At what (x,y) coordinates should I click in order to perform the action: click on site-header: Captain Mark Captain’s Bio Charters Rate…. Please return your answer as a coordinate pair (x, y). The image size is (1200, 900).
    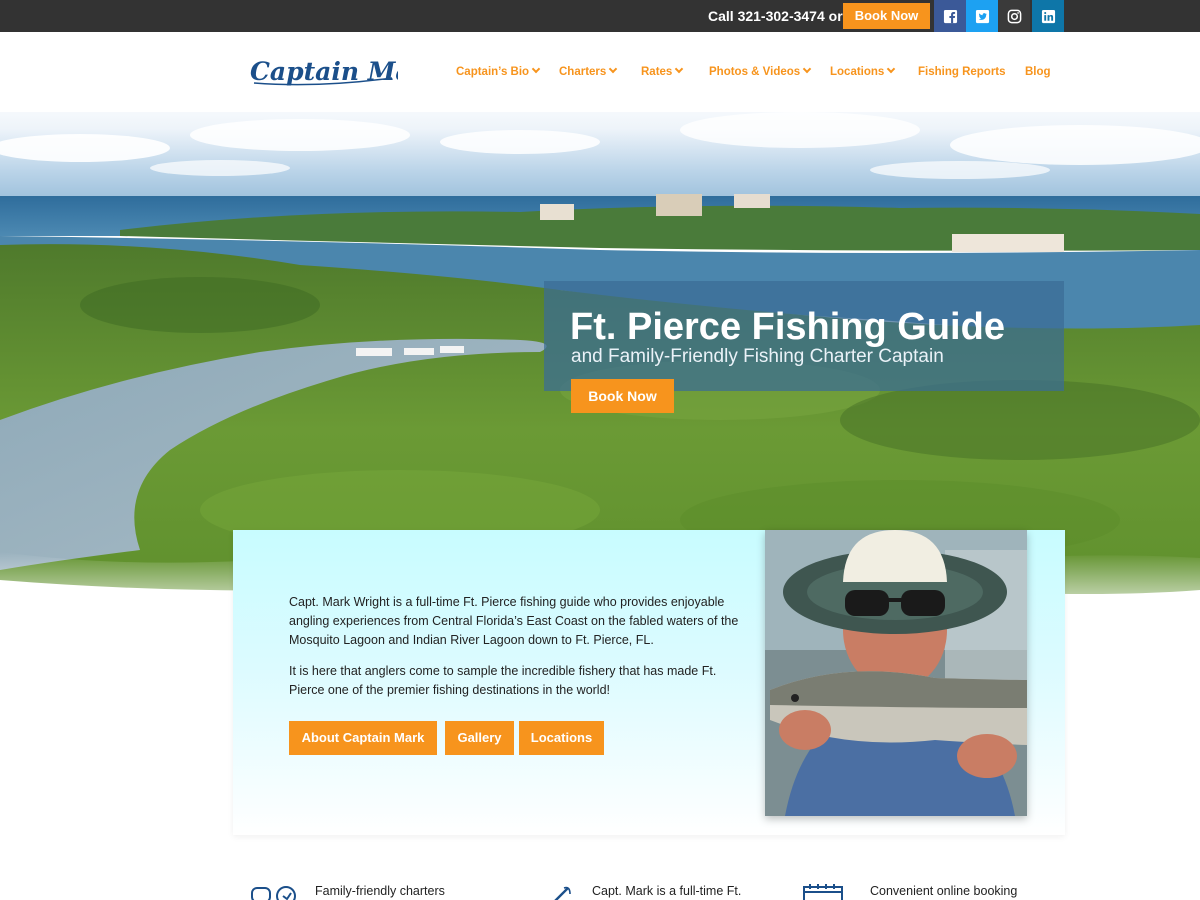
    Looking at the image, I should click on (600, 72).